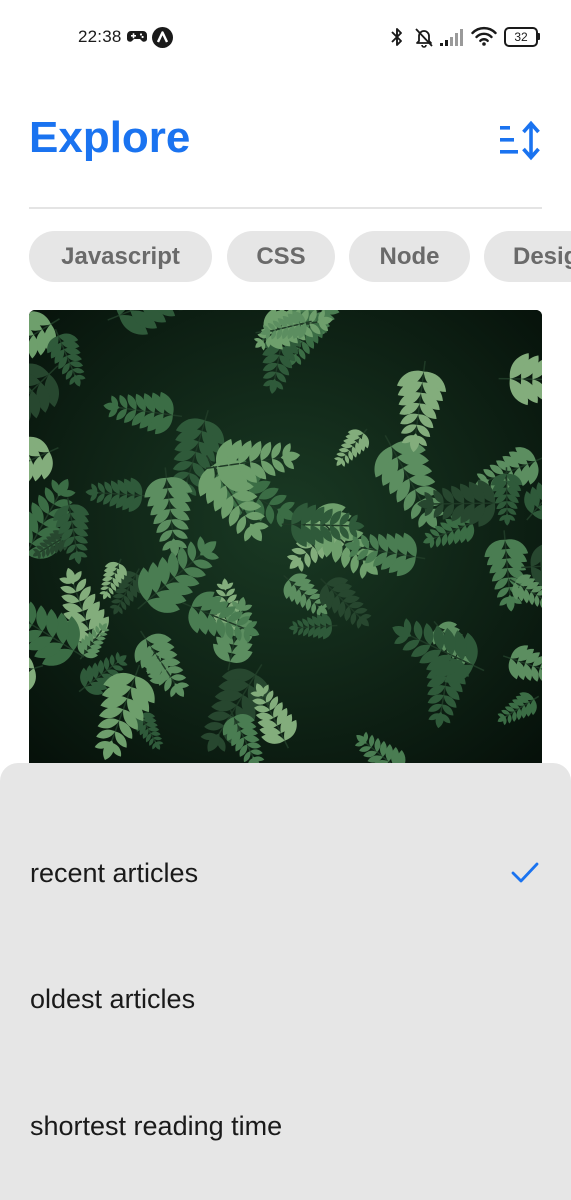 Image resolution: width=571 pixels, height=1200 pixels. I want to click on game-controller-icon, so click(137, 36).